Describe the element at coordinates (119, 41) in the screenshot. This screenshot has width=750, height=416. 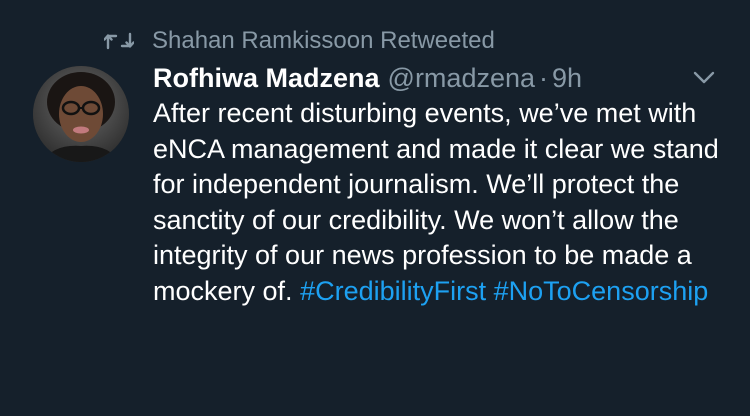
I see `retweet-icon` at that location.